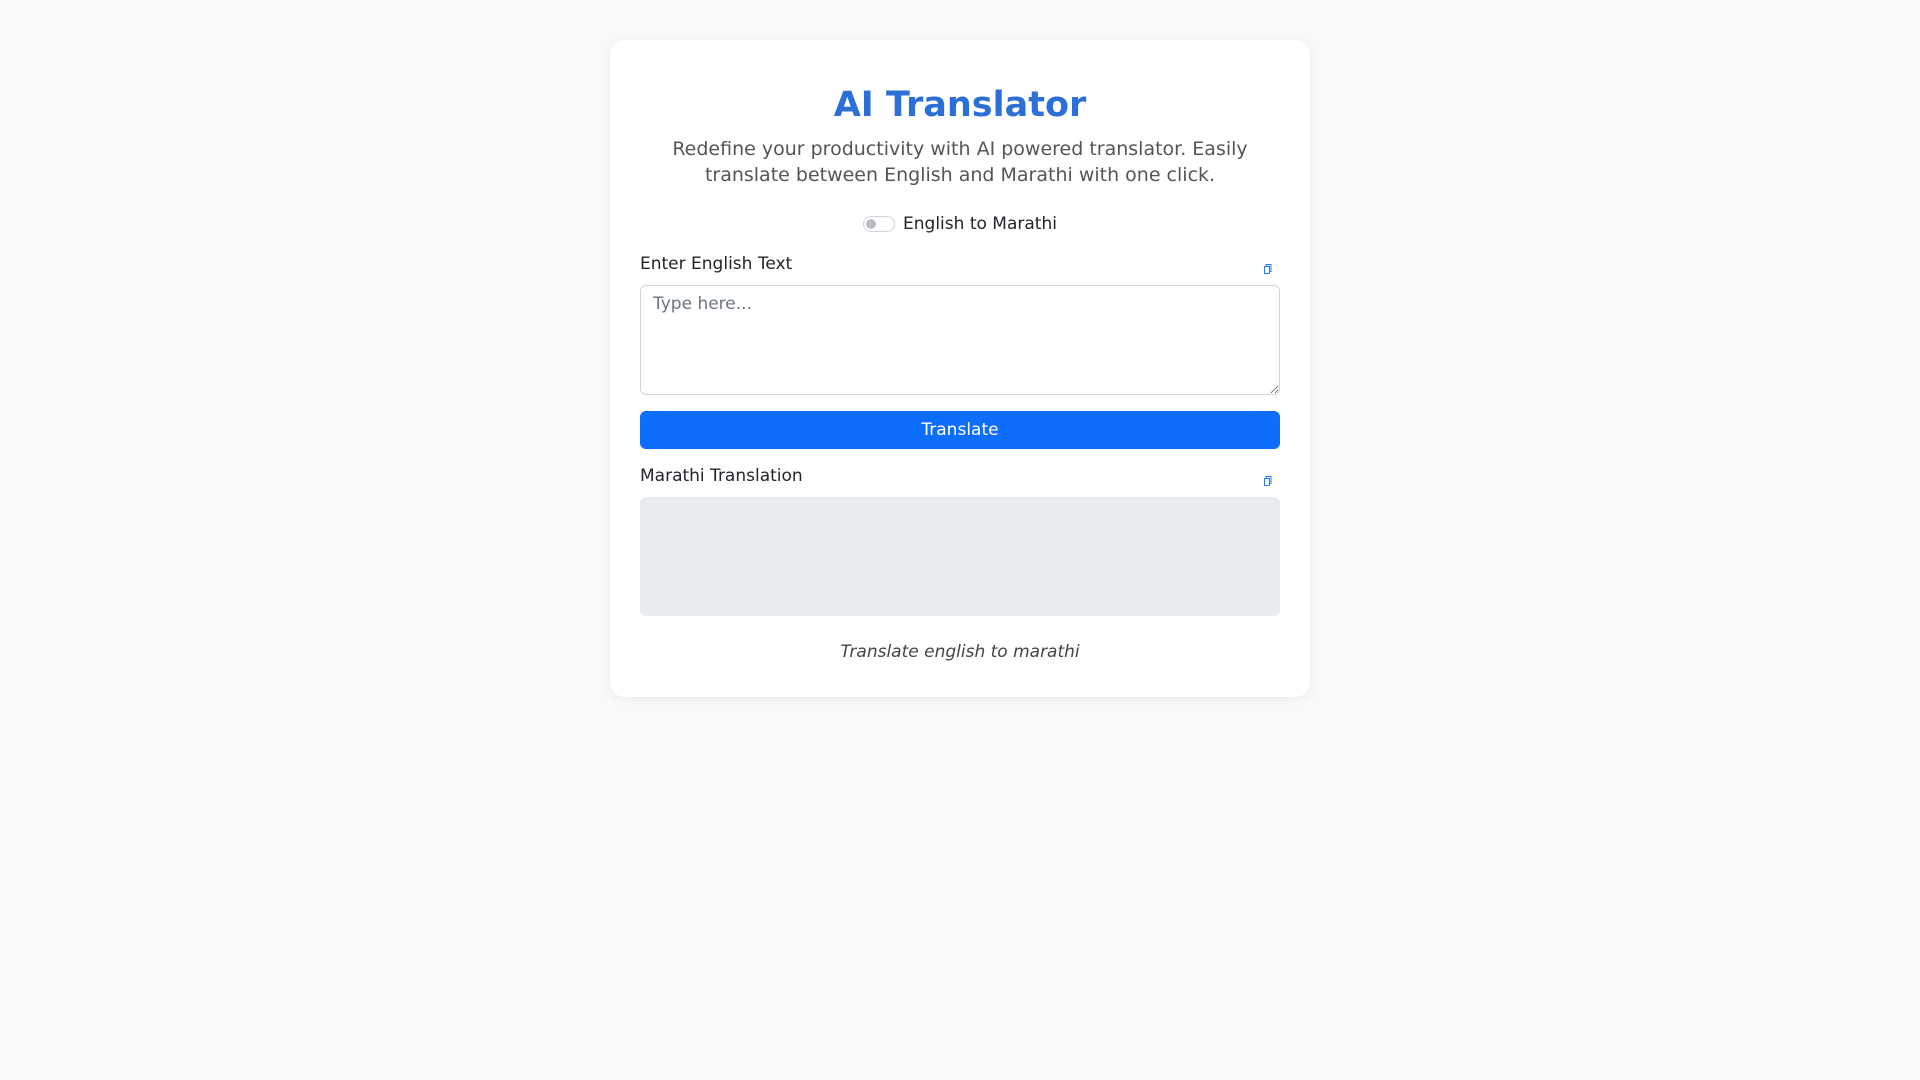 The image size is (1920, 1080). Describe the element at coordinates (716, 264) in the screenshot. I see `input-label: Enter English Text` at that location.